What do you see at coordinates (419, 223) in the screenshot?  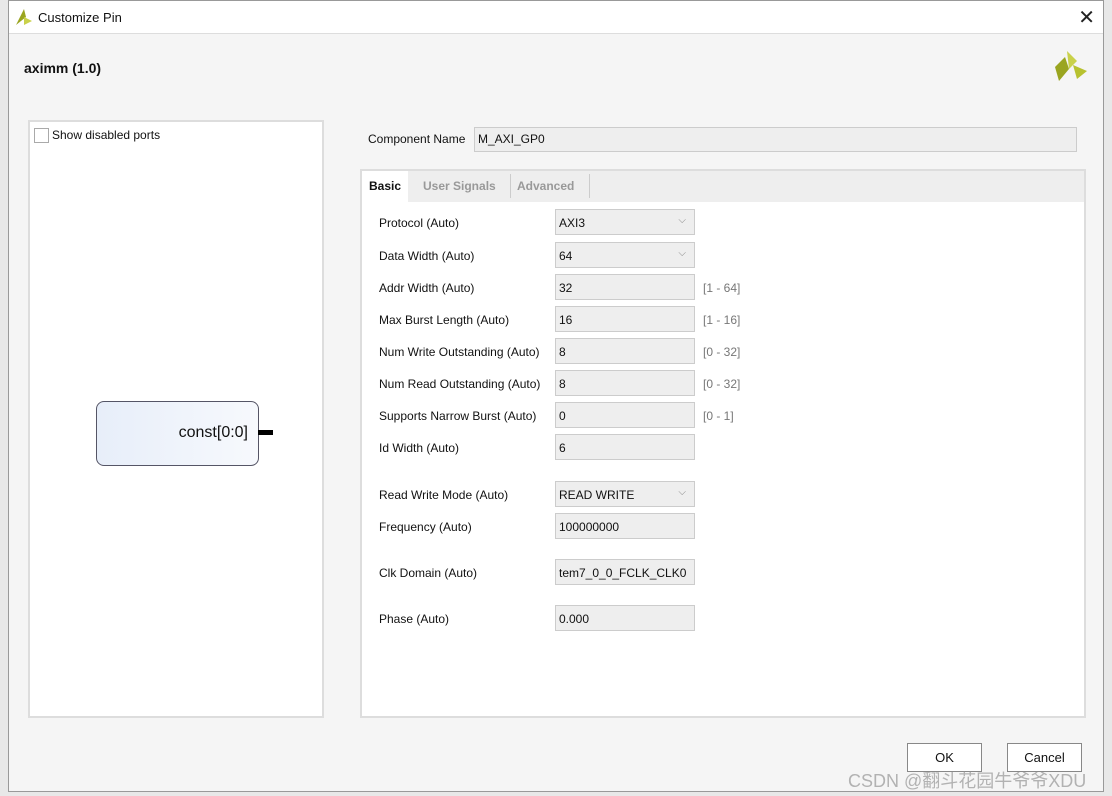 I see `protocol-label: Protocol (Auto)` at bounding box center [419, 223].